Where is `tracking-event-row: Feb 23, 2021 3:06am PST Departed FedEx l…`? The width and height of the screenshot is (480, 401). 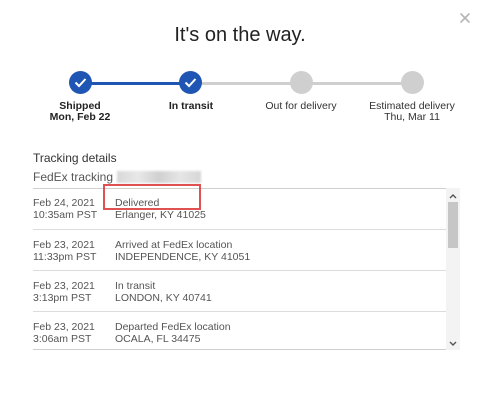
tracking-event-row: Feb 23, 2021 3:06am PST Departed FedEx l… is located at coordinates (246, 330).